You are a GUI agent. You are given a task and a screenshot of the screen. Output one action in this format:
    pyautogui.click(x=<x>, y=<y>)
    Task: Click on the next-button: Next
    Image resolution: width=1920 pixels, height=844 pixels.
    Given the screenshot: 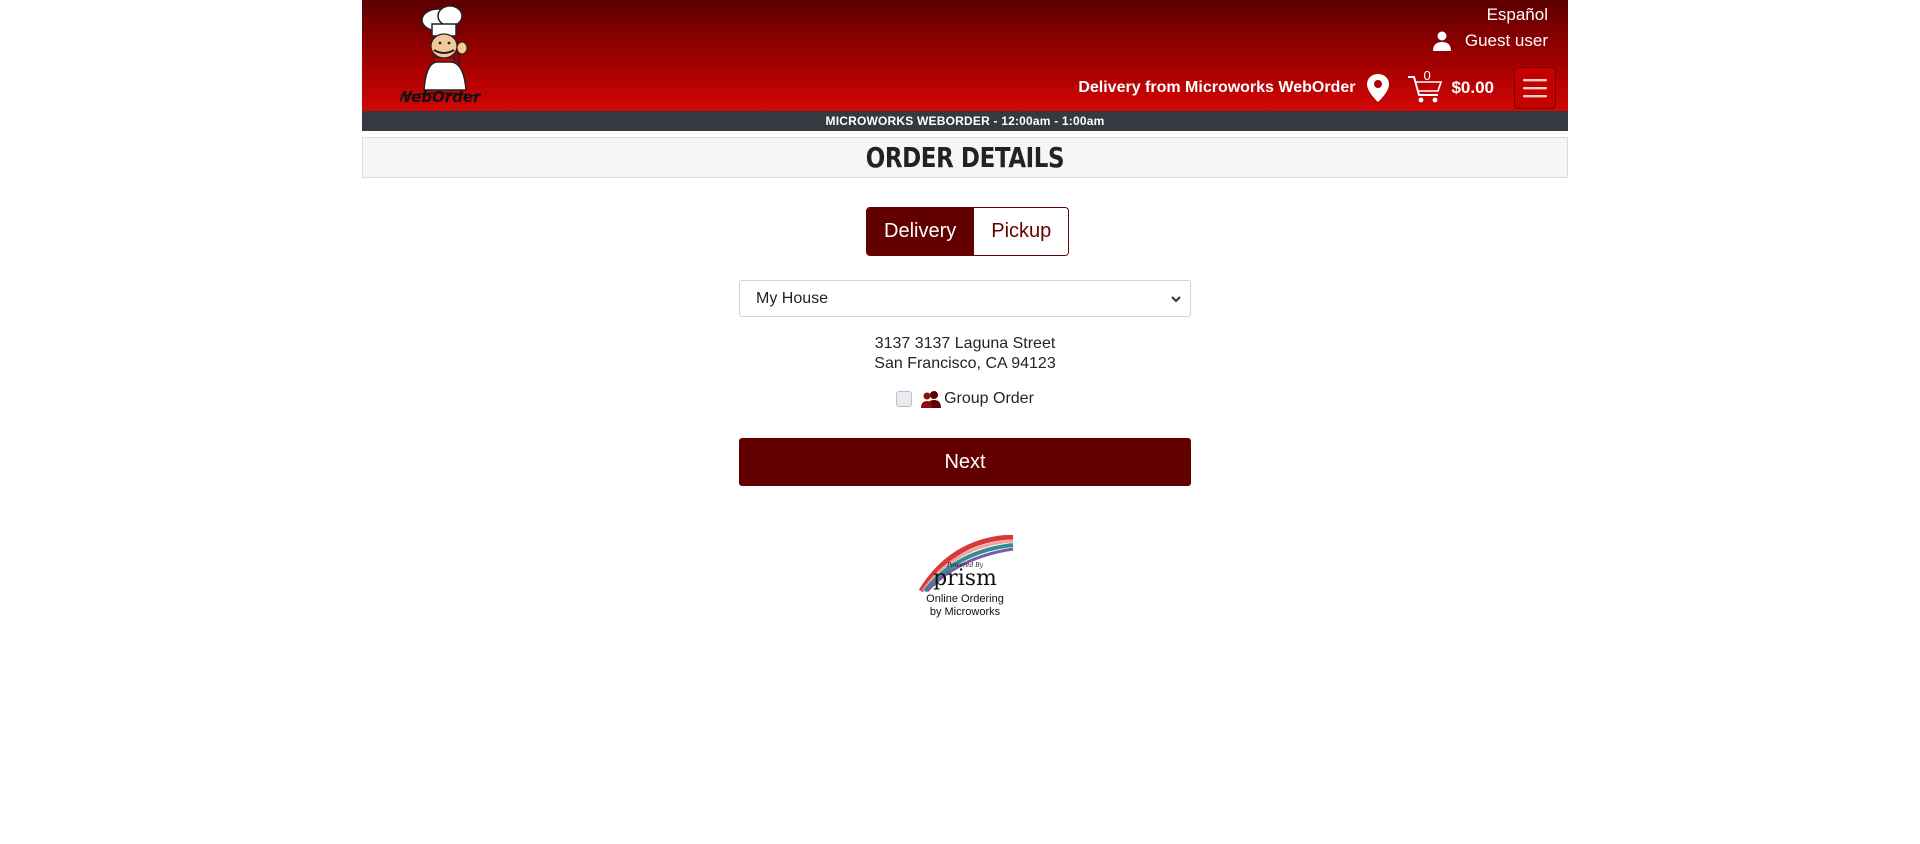 What is the action you would take?
    pyautogui.click(x=965, y=462)
    